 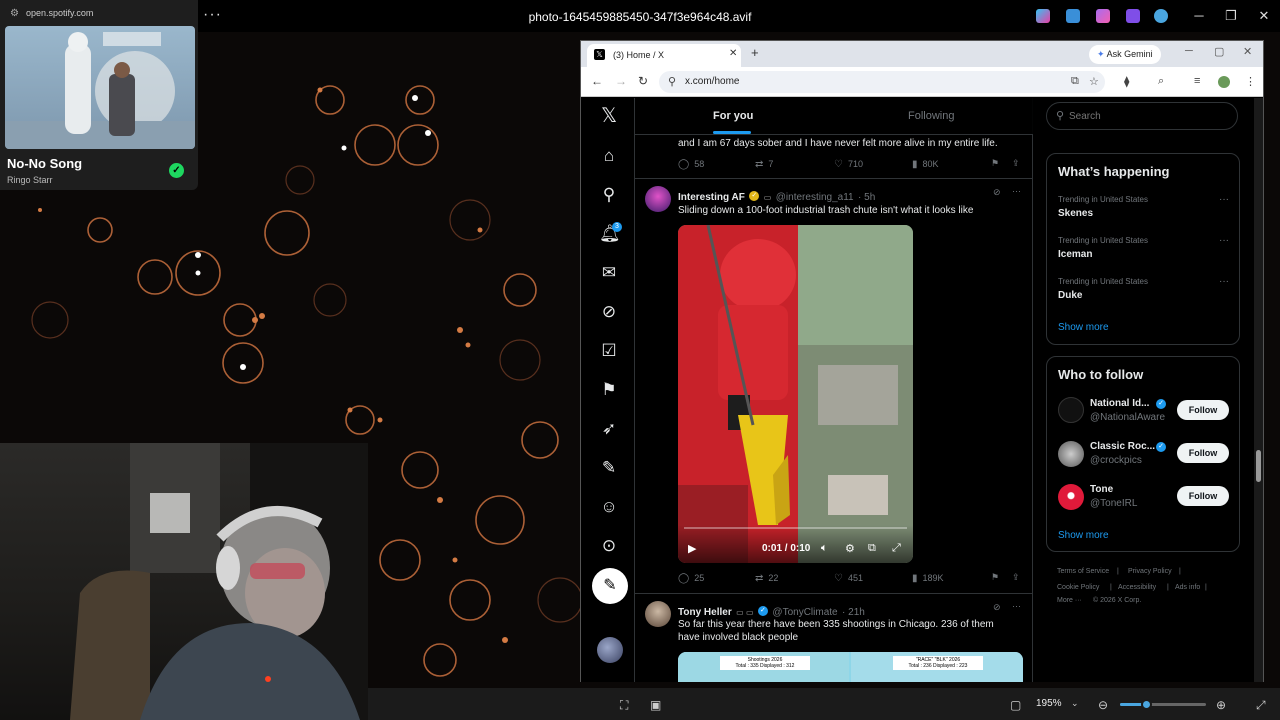 What do you see at coordinates (824, 548) in the screenshot?
I see `volume-icon: 🔈︎` at bounding box center [824, 548].